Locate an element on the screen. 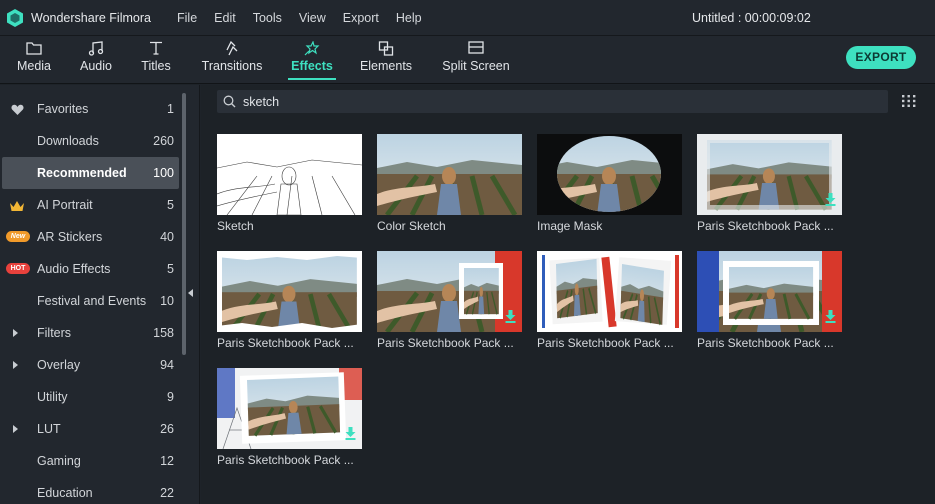 This screenshot has height=504, width=935. sidebar-item-audio-effects: HOT Audio Effects 5 is located at coordinates (89, 269).